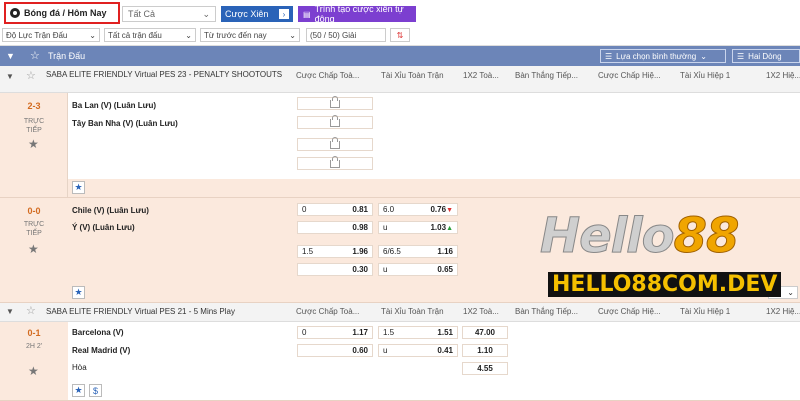  Describe the element at coordinates (125, 123) in the screenshot. I see `away-team: Tây Ban Nha (V) (Luân Lưu)` at that location.